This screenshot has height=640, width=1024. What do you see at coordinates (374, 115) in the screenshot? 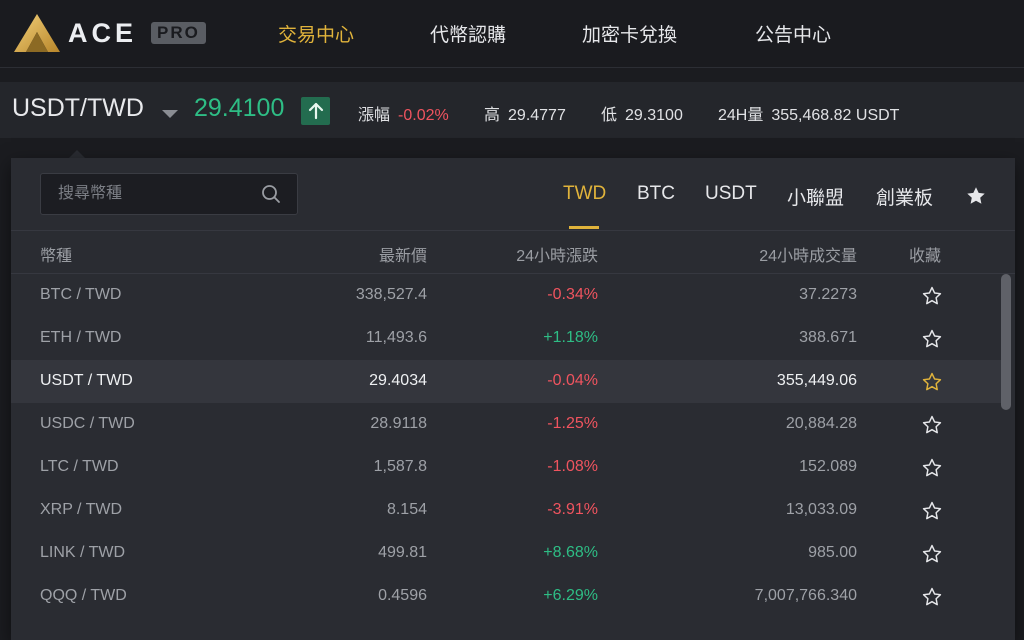
I see `change-label: 漲幅` at bounding box center [374, 115].